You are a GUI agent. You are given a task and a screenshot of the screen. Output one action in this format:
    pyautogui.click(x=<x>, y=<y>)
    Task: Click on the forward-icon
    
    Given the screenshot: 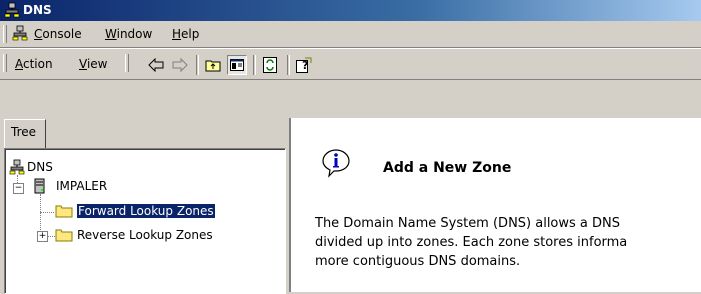 What is the action you would take?
    pyautogui.click(x=180, y=65)
    